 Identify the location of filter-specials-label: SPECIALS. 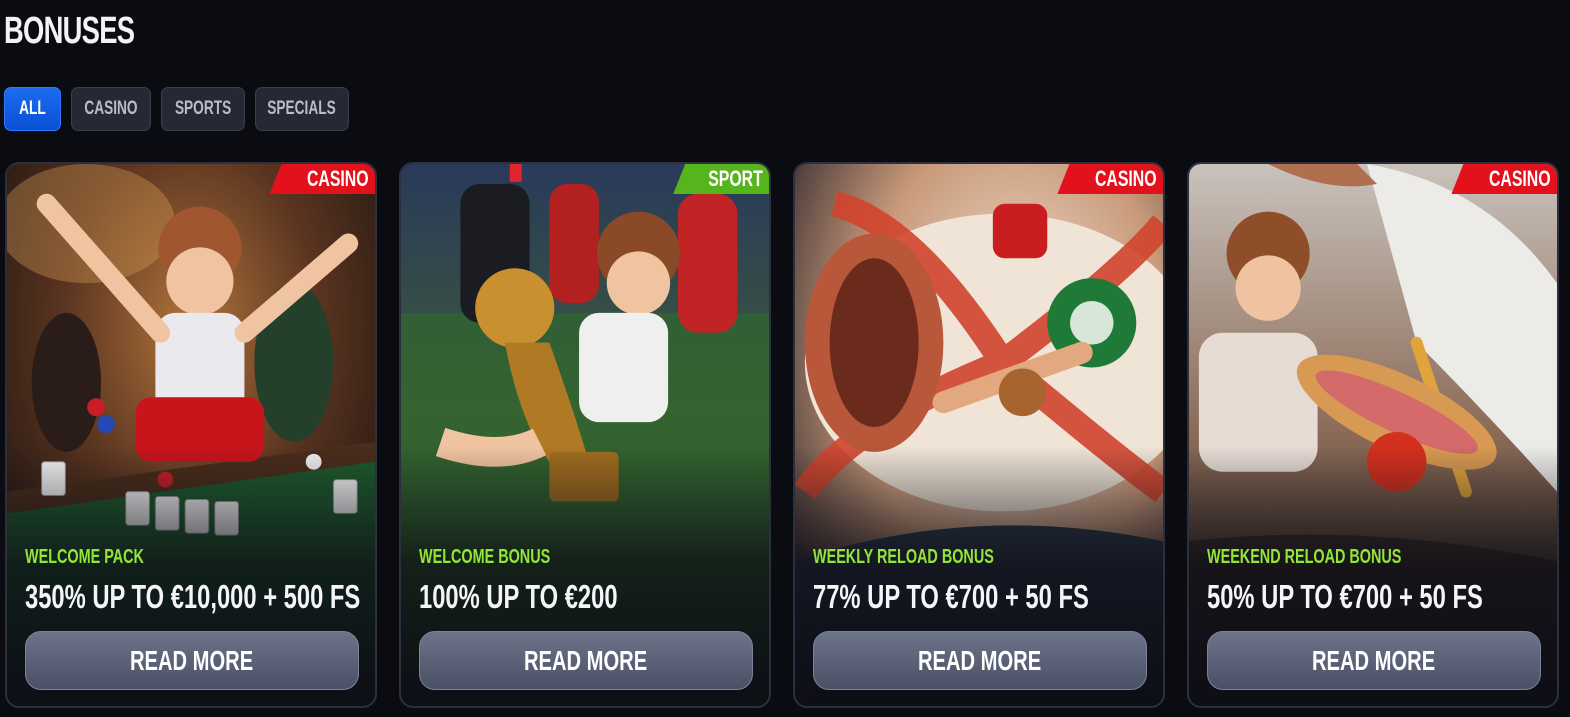
(302, 108).